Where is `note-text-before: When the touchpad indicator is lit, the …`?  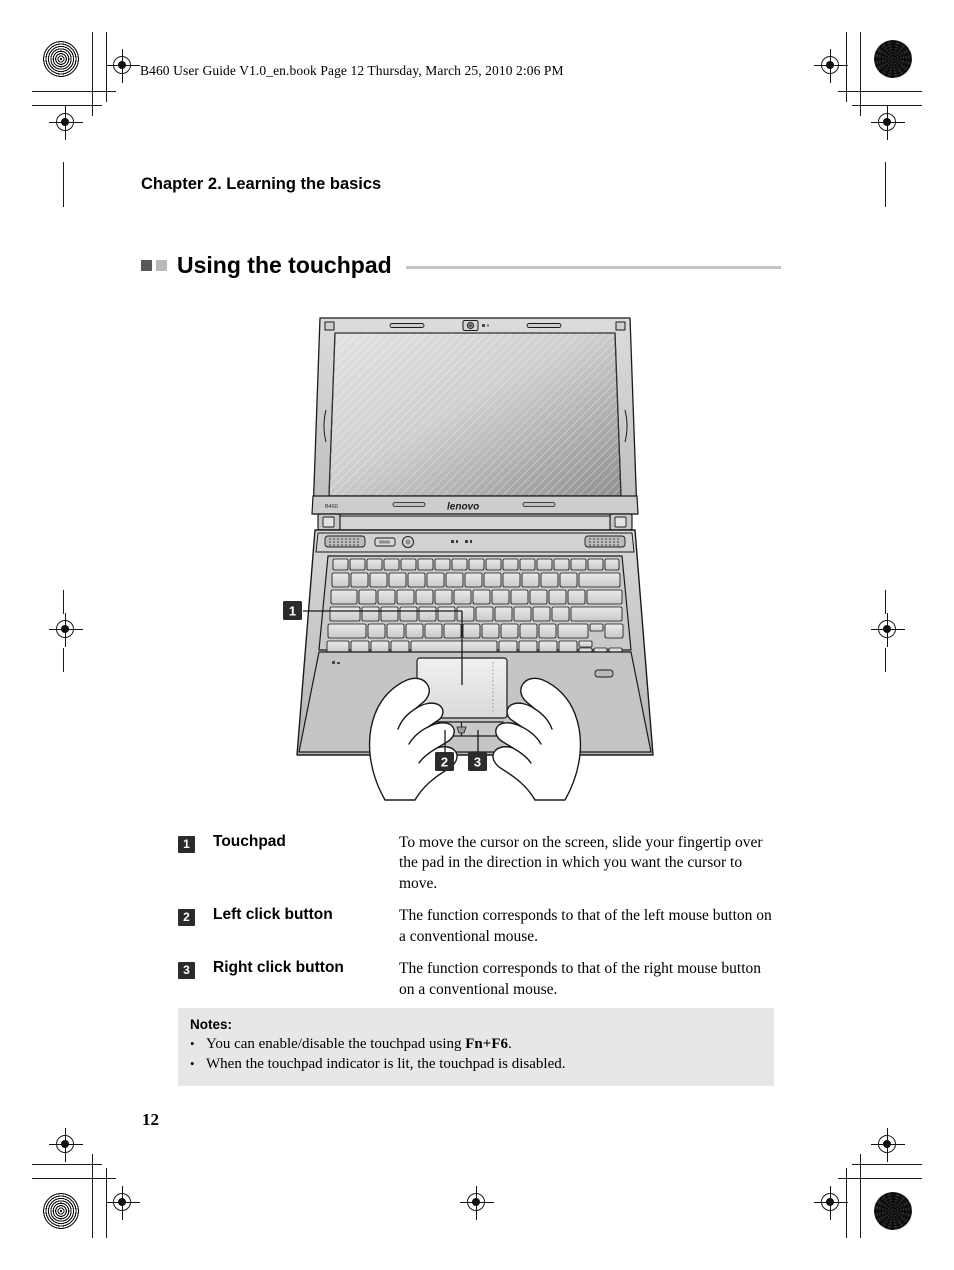
note-text-before: When the touchpad indicator is lit, the … is located at coordinates (386, 1064).